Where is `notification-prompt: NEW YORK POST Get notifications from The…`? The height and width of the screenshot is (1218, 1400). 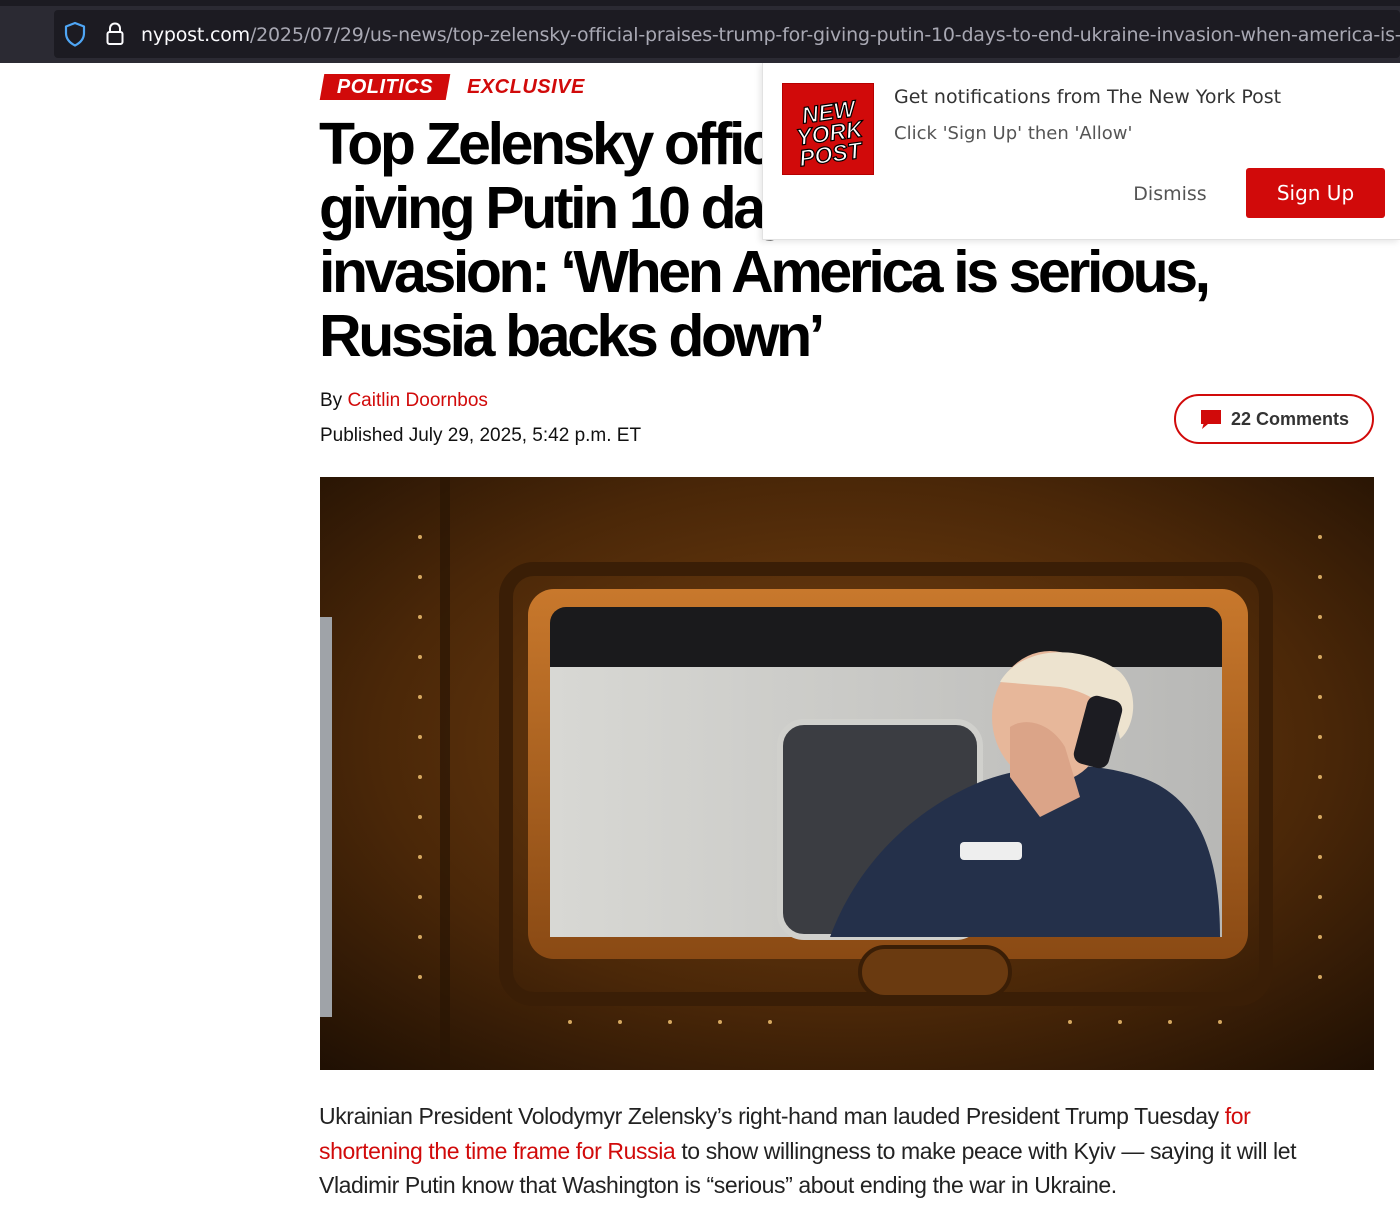
notification-prompt: NEW YORK POST Get notifications from The… is located at coordinates (1081, 151).